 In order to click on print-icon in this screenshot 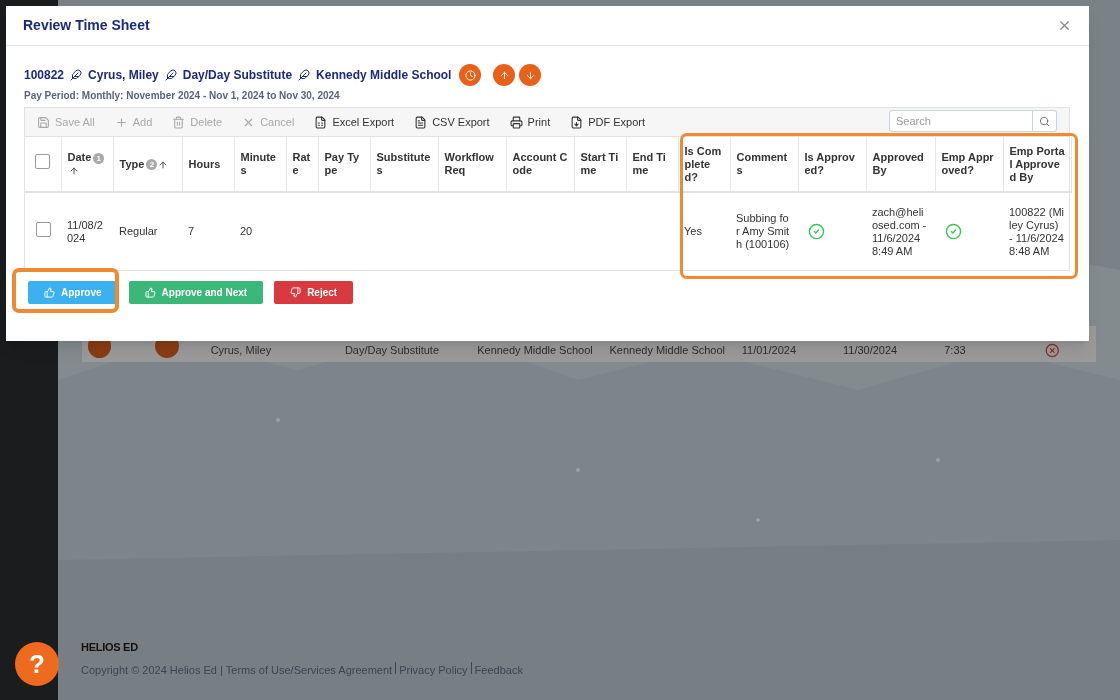, I will do `click(516, 122)`.